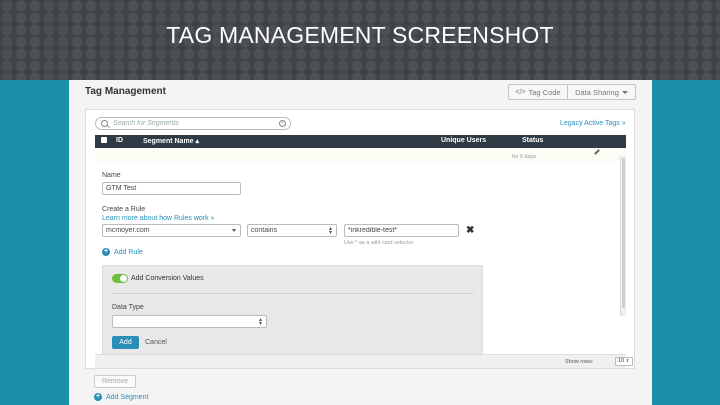 The width and height of the screenshot is (720, 405). Describe the element at coordinates (292, 230) in the screenshot. I see `rule-operator-select: contains ▴ ▾` at that location.